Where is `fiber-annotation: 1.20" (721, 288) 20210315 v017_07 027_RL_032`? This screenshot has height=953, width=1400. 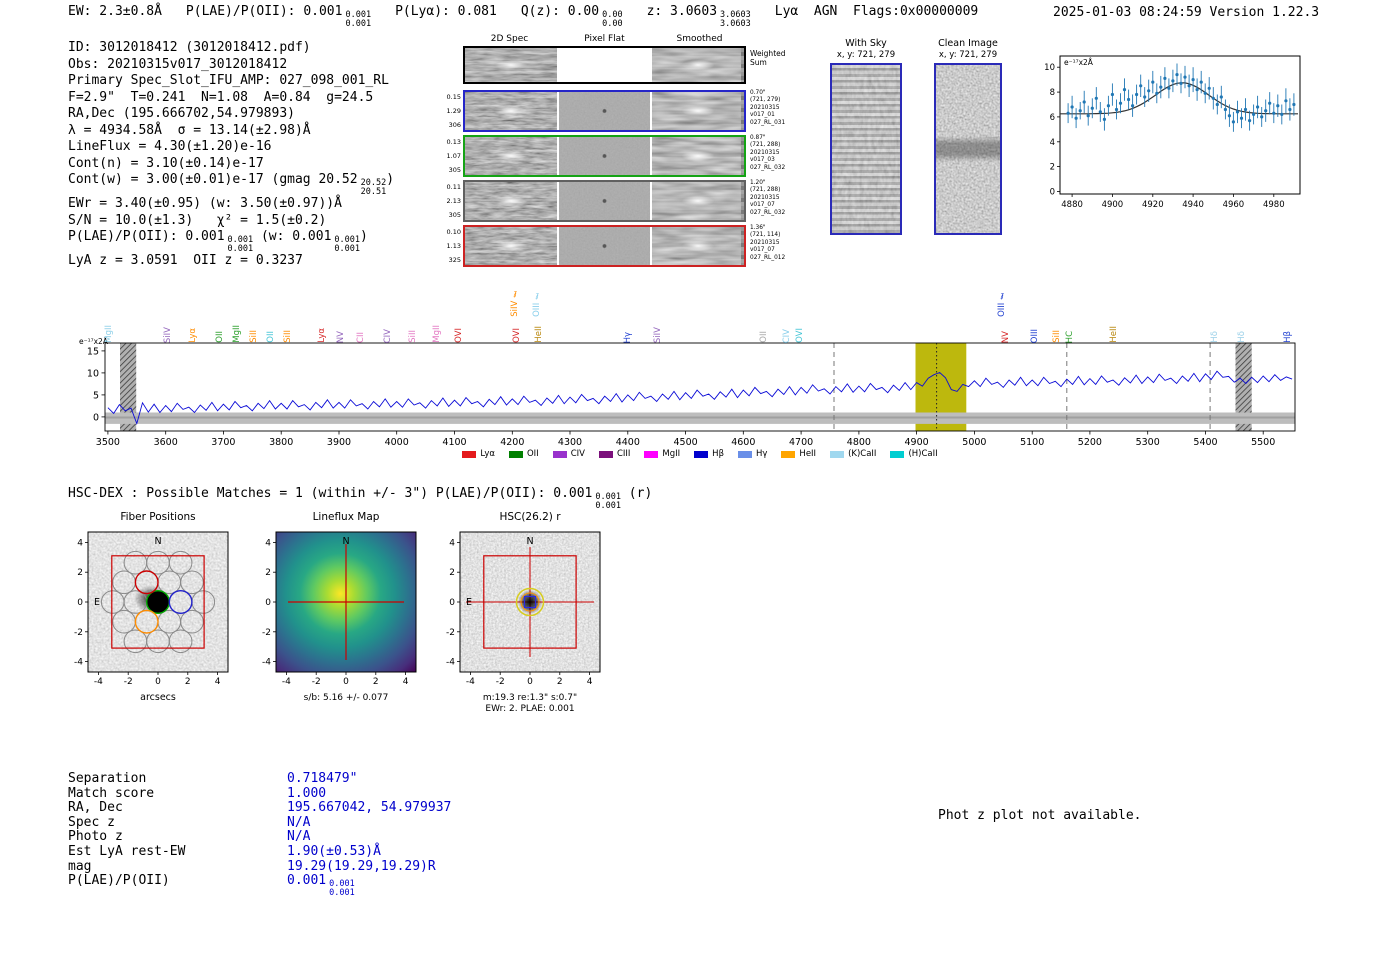
fiber-annotation: 1.20" (721, 288) 20210315 v017_07 027_RL_032 is located at coordinates (768, 198).